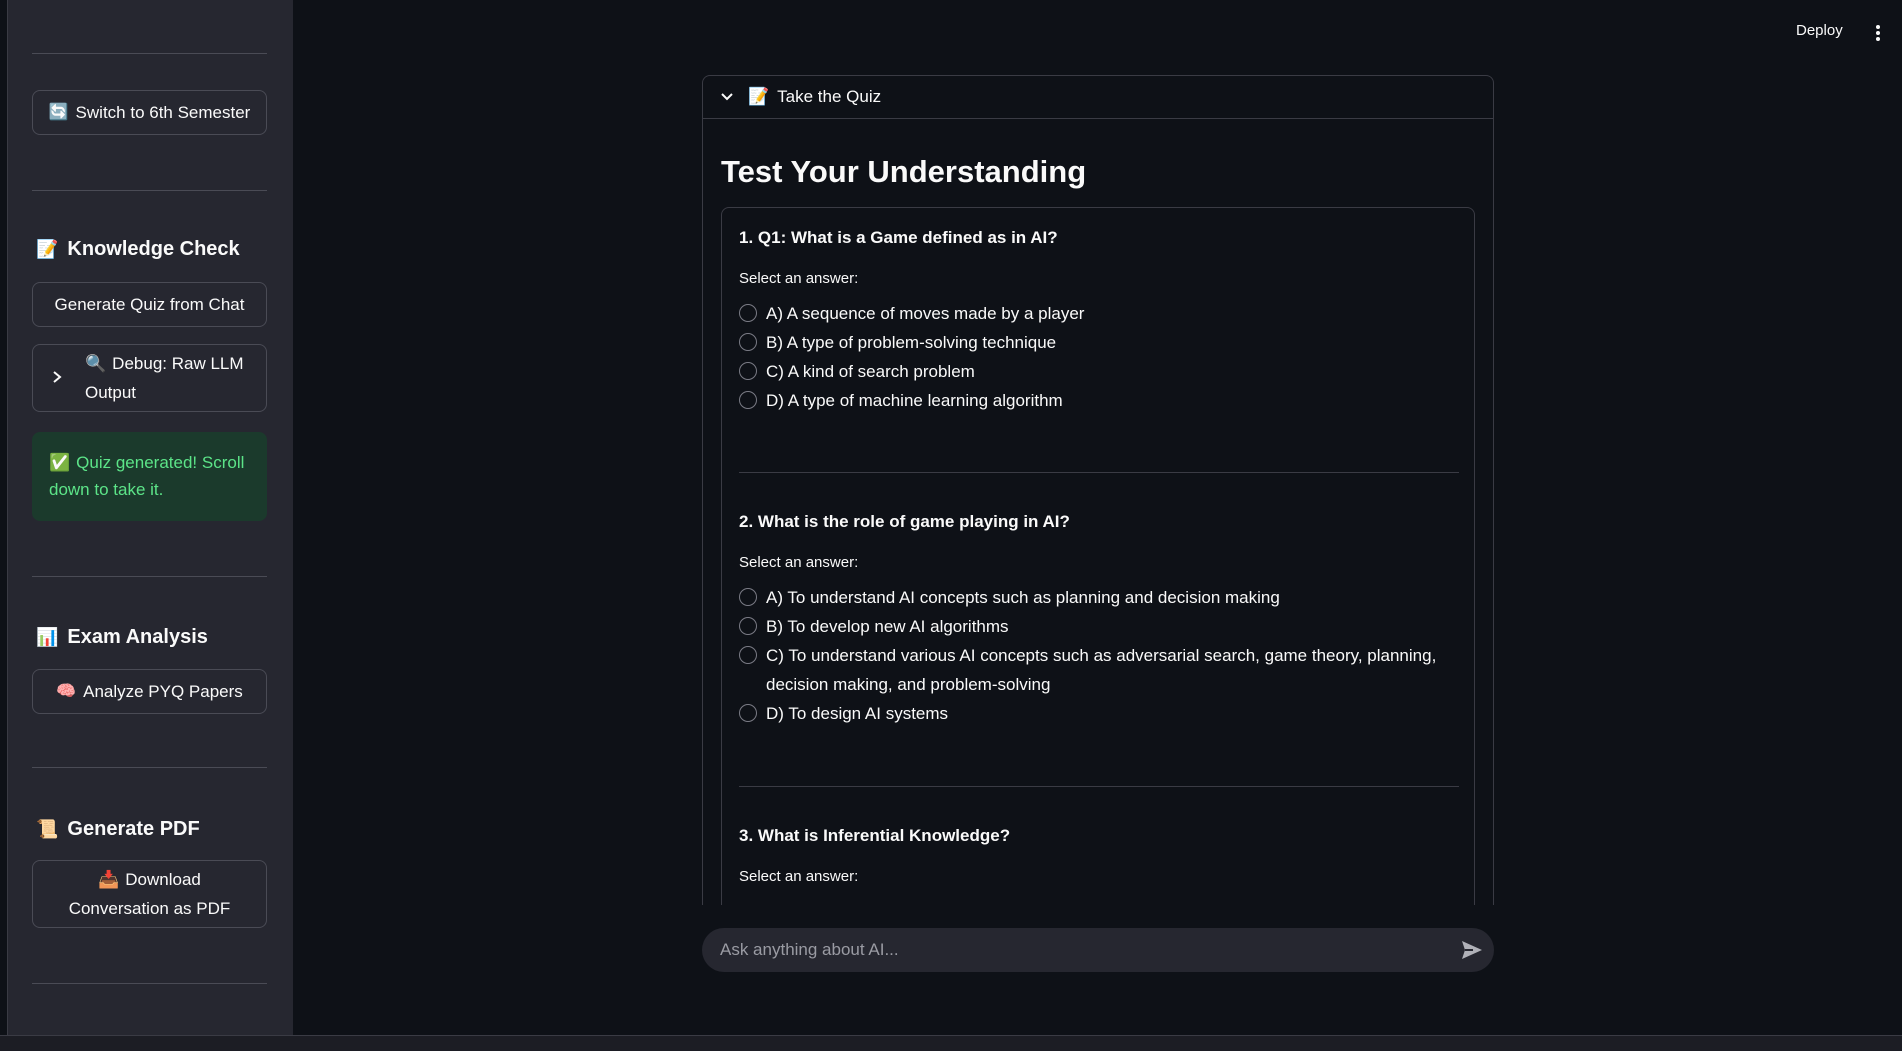 This screenshot has width=1902, height=1051. Describe the element at coordinates (47, 637) in the screenshot. I see `bar-chart-icon: 📊` at that location.